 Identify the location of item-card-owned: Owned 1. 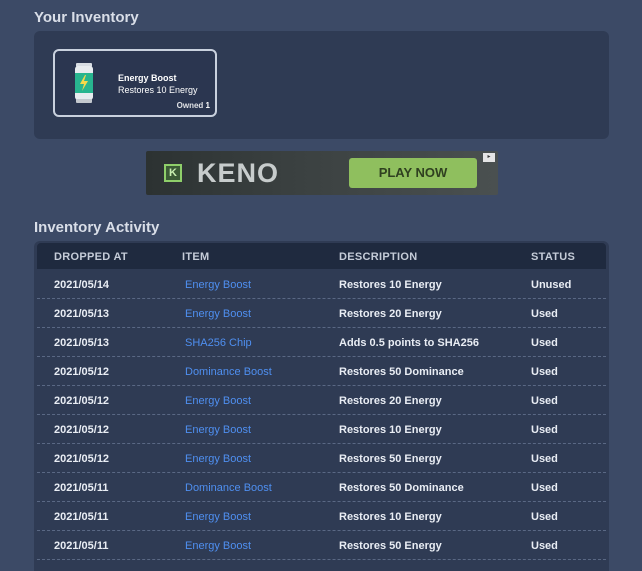
(193, 105).